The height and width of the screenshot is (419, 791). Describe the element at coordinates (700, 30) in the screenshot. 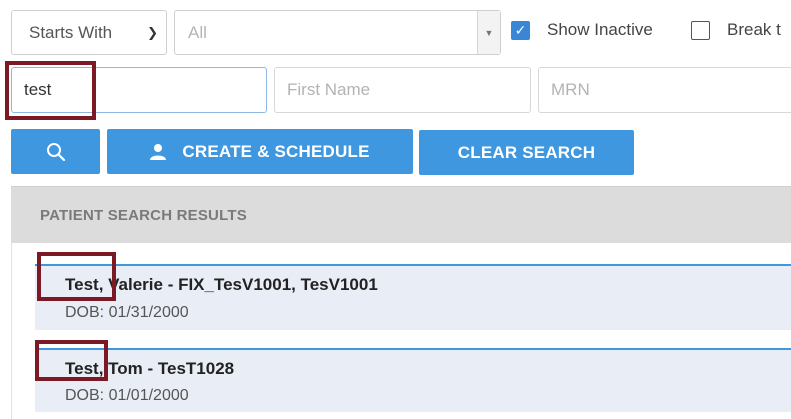

I see `break-checkbox` at that location.